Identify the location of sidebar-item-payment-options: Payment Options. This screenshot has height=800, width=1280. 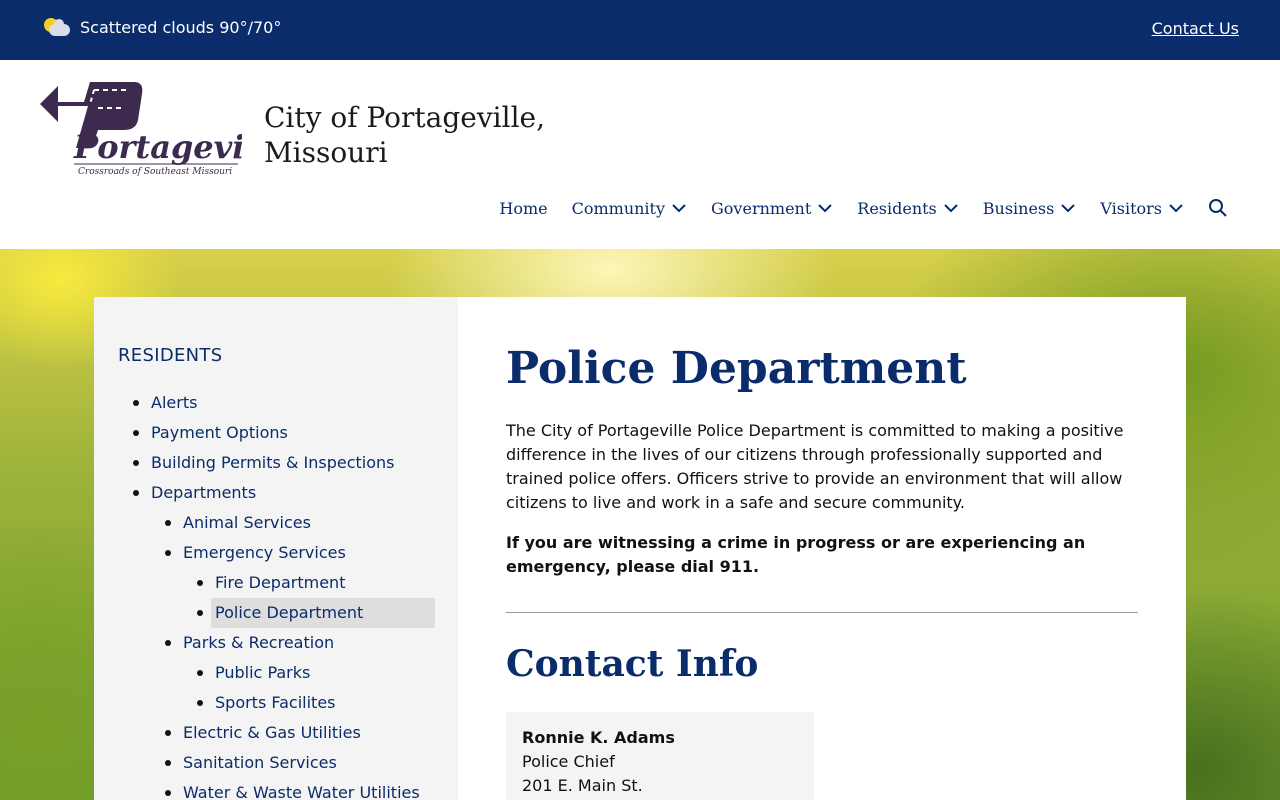
(210, 433).